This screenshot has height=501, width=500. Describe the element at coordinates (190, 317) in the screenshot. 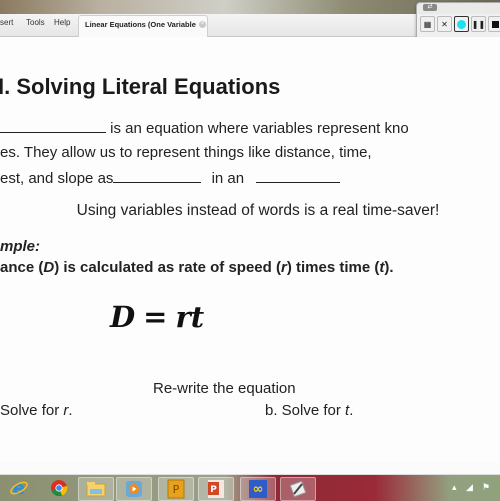

I see `equation-rhs: rt` at that location.